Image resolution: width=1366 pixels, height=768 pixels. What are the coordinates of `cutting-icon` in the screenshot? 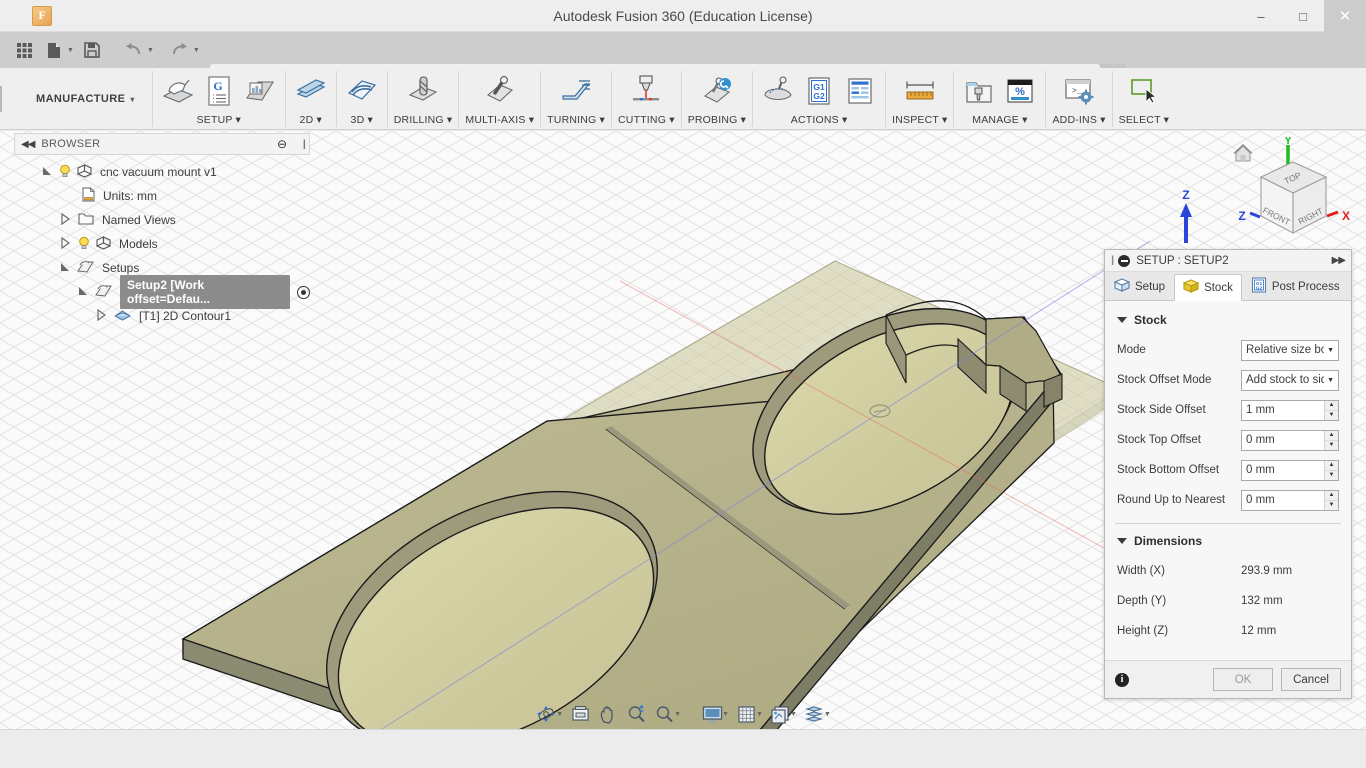 It's located at (646, 91).